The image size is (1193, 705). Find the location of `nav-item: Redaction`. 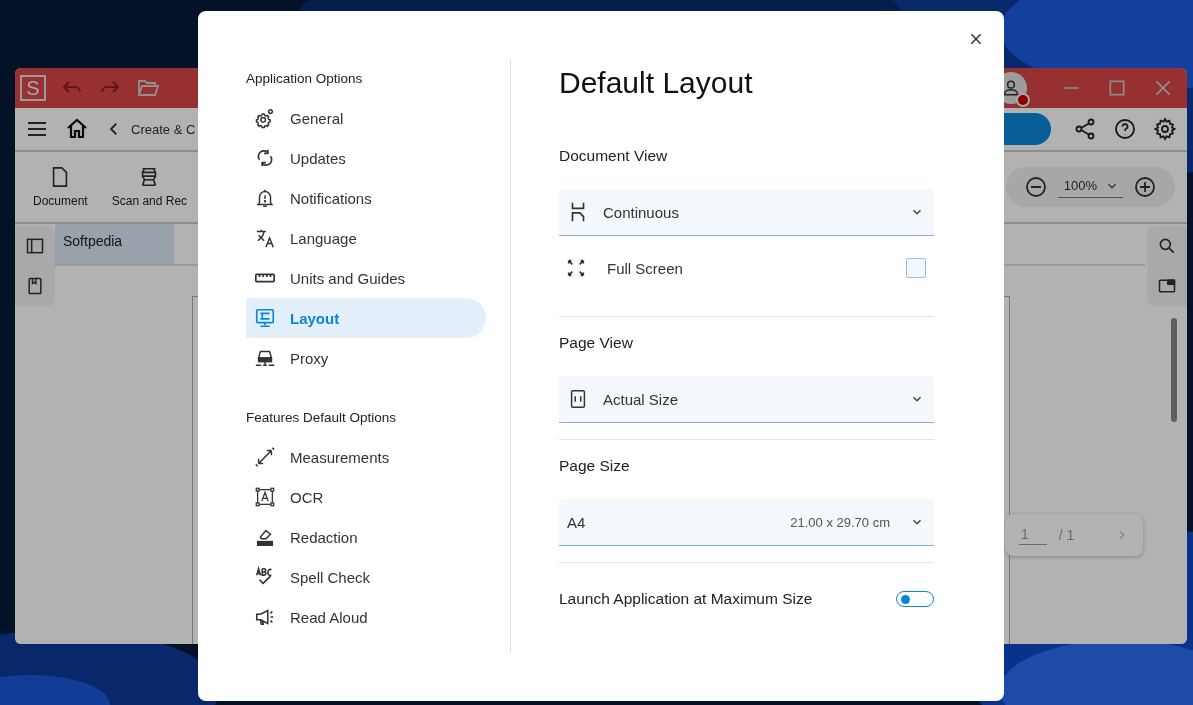

nav-item: Redaction is located at coordinates (366, 537).